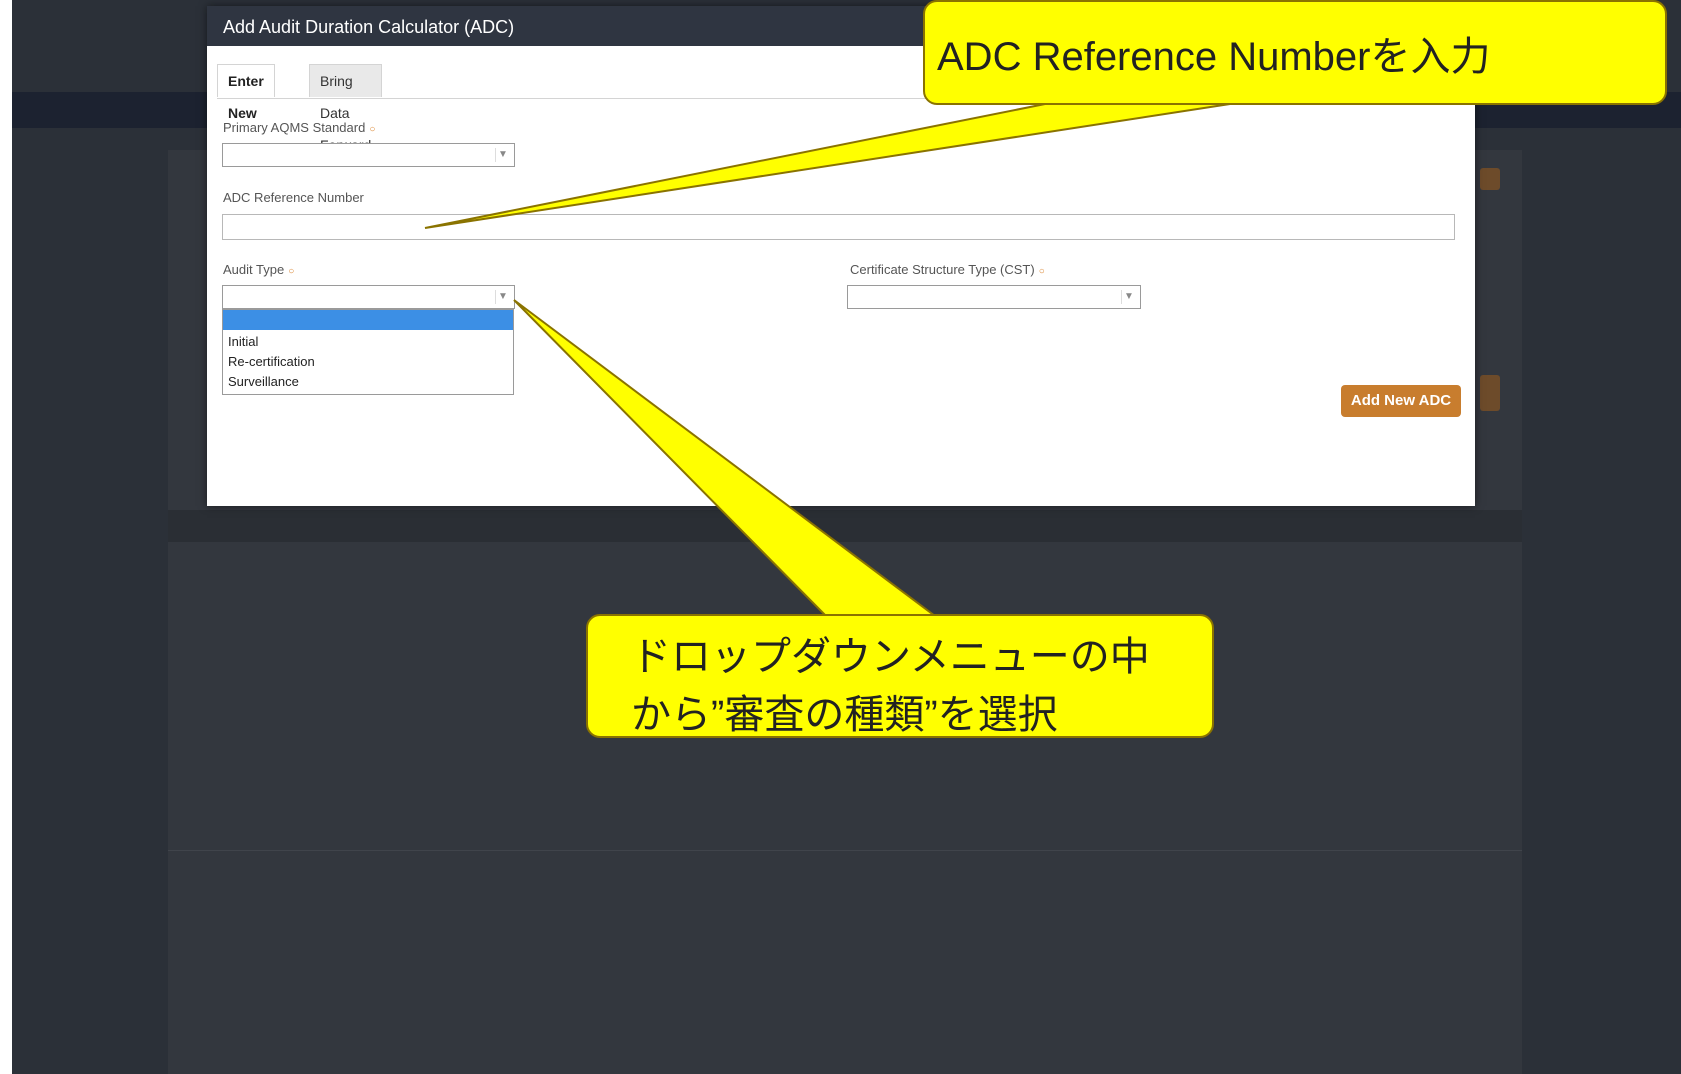 This screenshot has width=1681, height=1074. I want to click on callout-audit-type: ドロップダウンメニューの中から”審査の種類”を選択, so click(900, 676).